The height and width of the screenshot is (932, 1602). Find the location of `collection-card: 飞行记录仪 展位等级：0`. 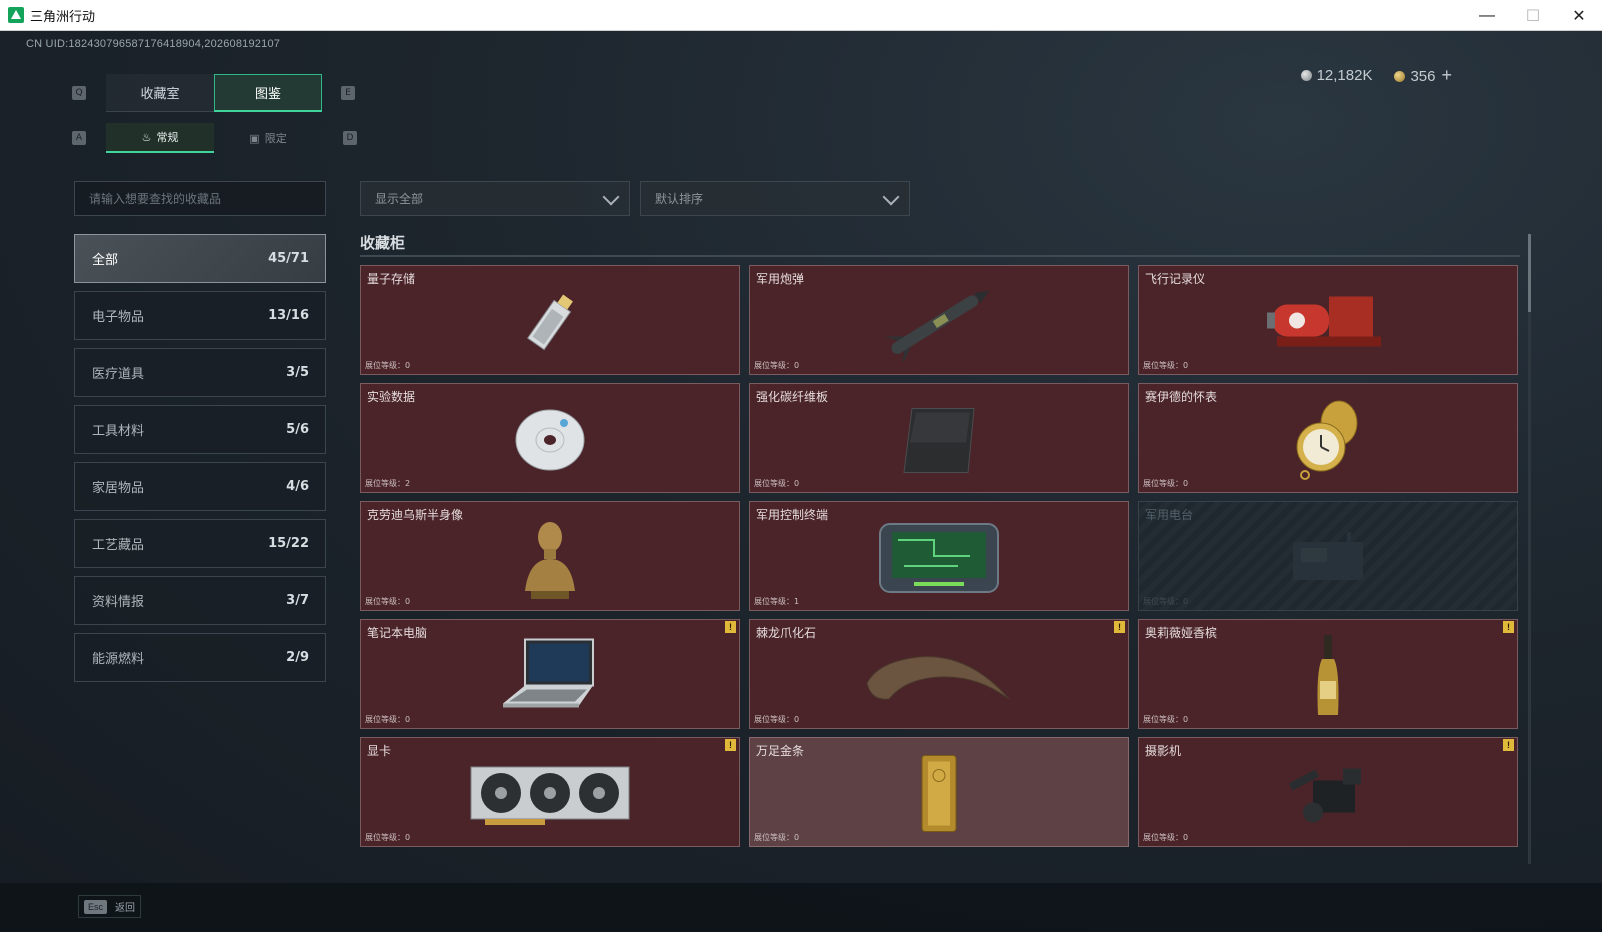

collection-card: 飞行记录仪 展位等级：0 is located at coordinates (1328, 320).